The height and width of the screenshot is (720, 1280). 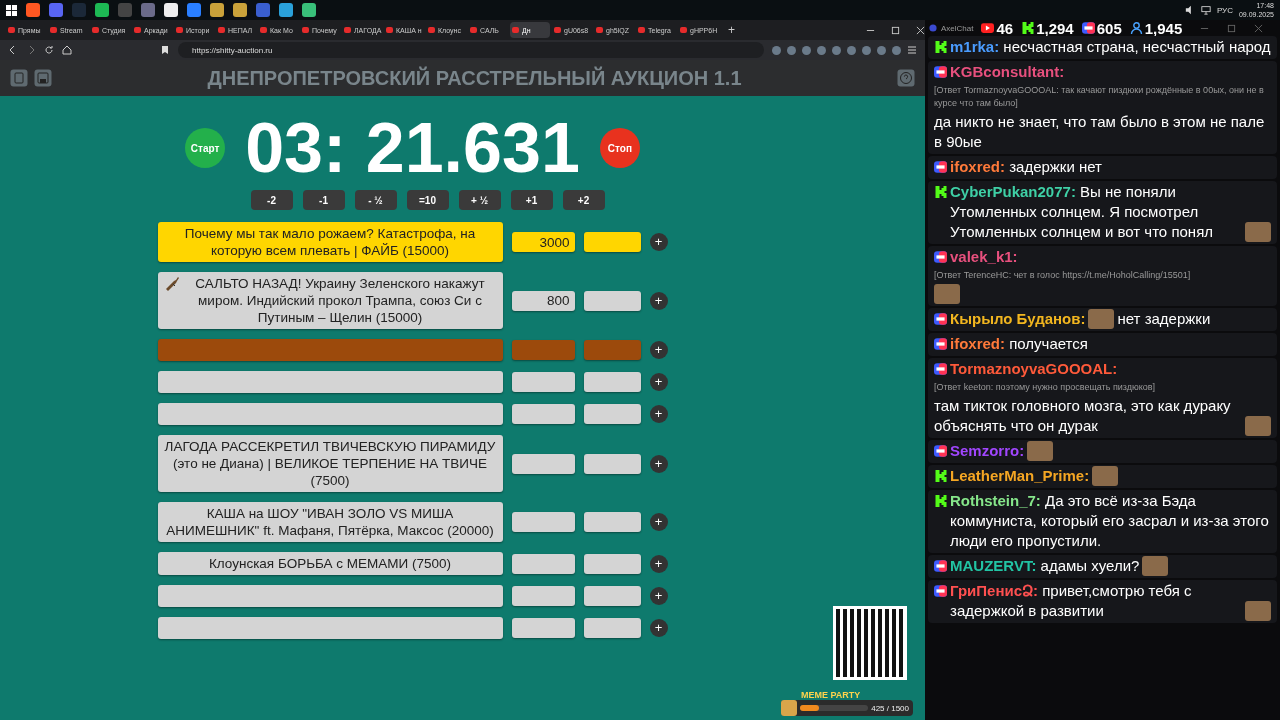 What do you see at coordinates (165, 50) in the screenshot?
I see `bookmark-icon` at bounding box center [165, 50].